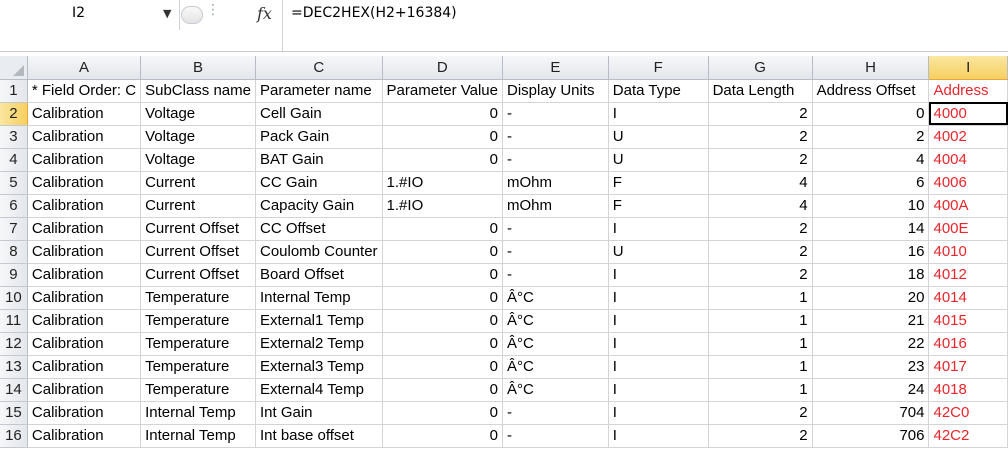 The height and width of the screenshot is (467, 1008). Describe the element at coordinates (84, 344) in the screenshot. I see `cell-a12: Calibration` at that location.